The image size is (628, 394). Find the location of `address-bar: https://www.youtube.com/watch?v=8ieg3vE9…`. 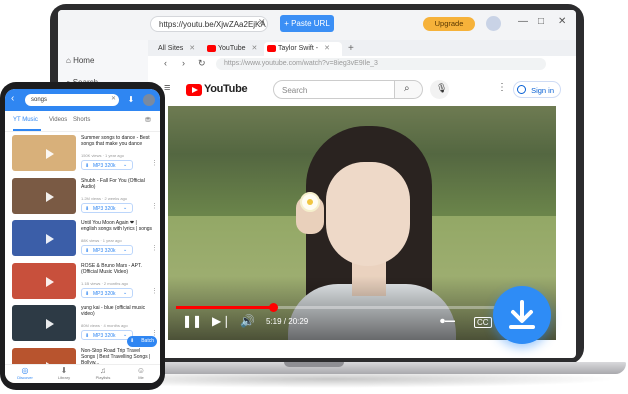

address-bar: https://www.youtube.com/watch?v=8ieg3vE9… is located at coordinates (381, 64).